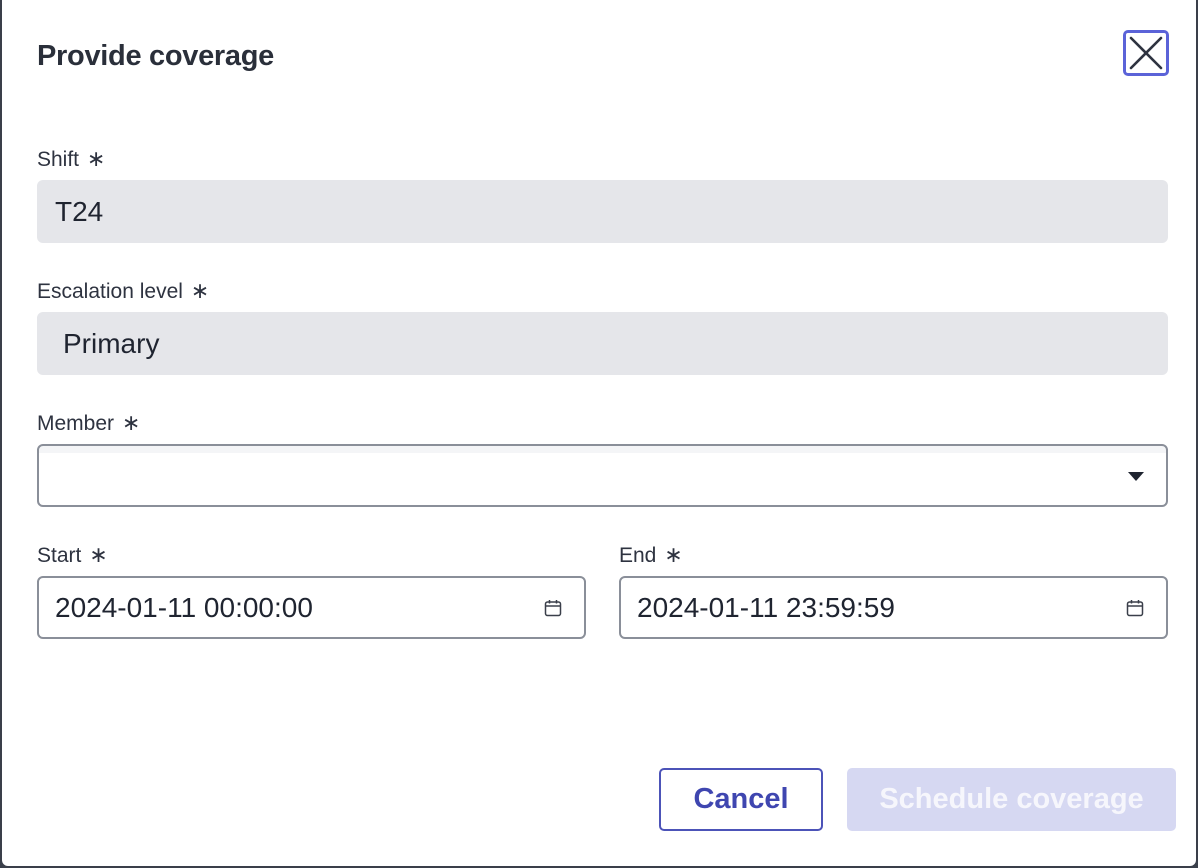 This screenshot has height=868, width=1198. What do you see at coordinates (602, 211) in the screenshot?
I see `shift-field: T24` at bounding box center [602, 211].